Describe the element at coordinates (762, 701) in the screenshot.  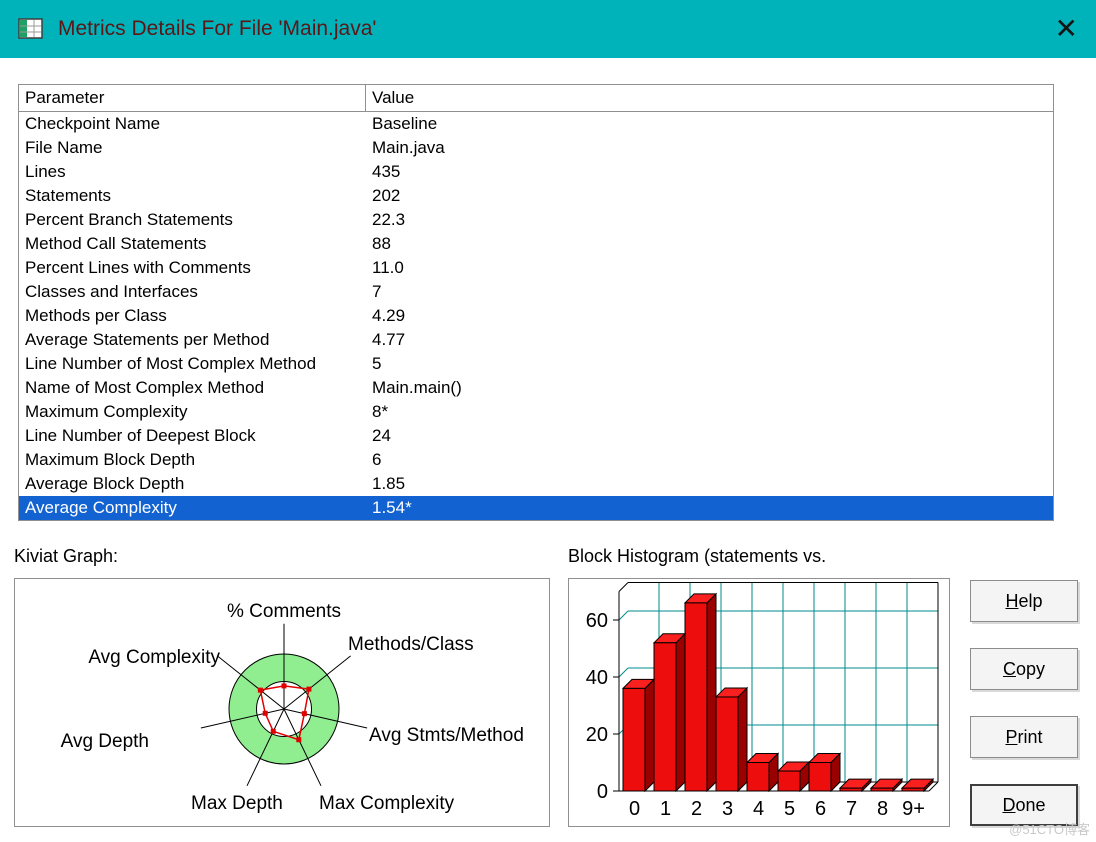
I see `histogram-chart: 02040600 1 2 3 4 5 6 7 8 9+` at that location.